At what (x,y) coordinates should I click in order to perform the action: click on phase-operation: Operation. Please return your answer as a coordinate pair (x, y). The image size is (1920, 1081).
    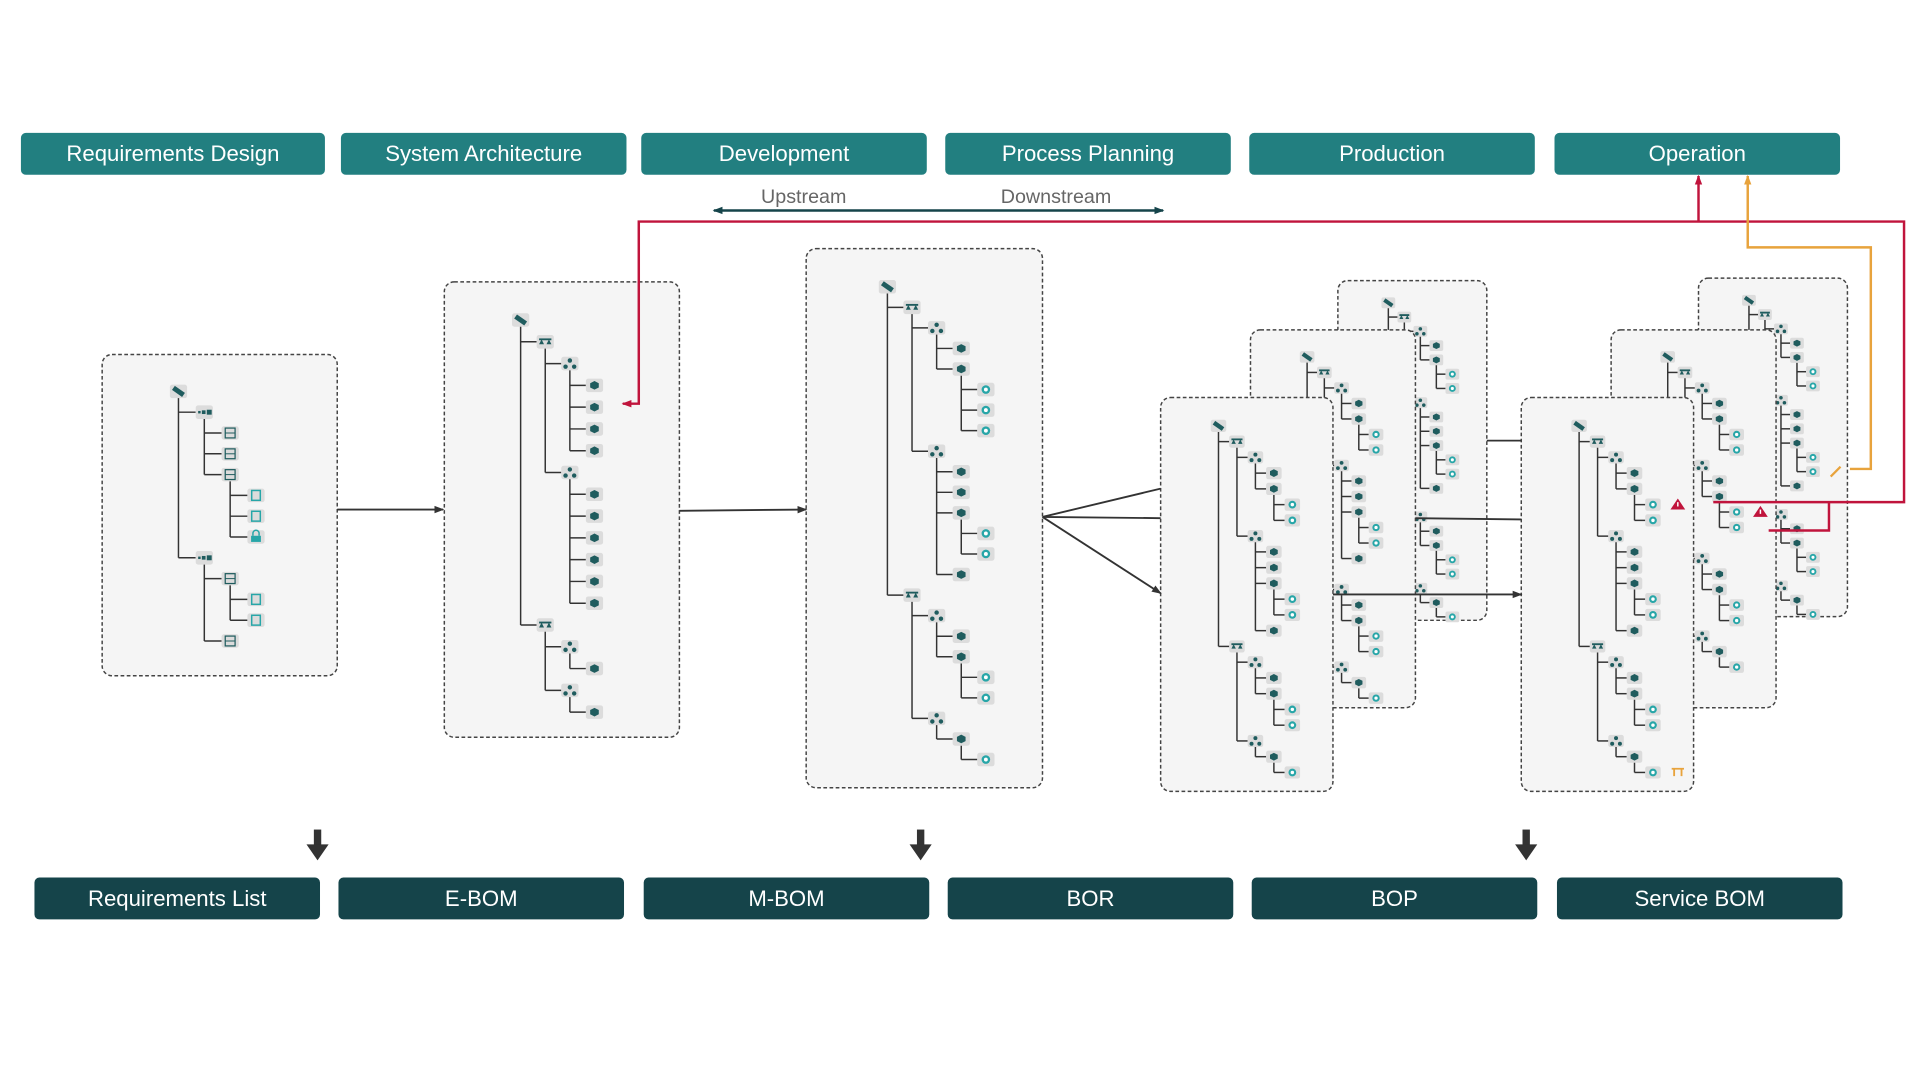
    Looking at the image, I should click on (1697, 153).